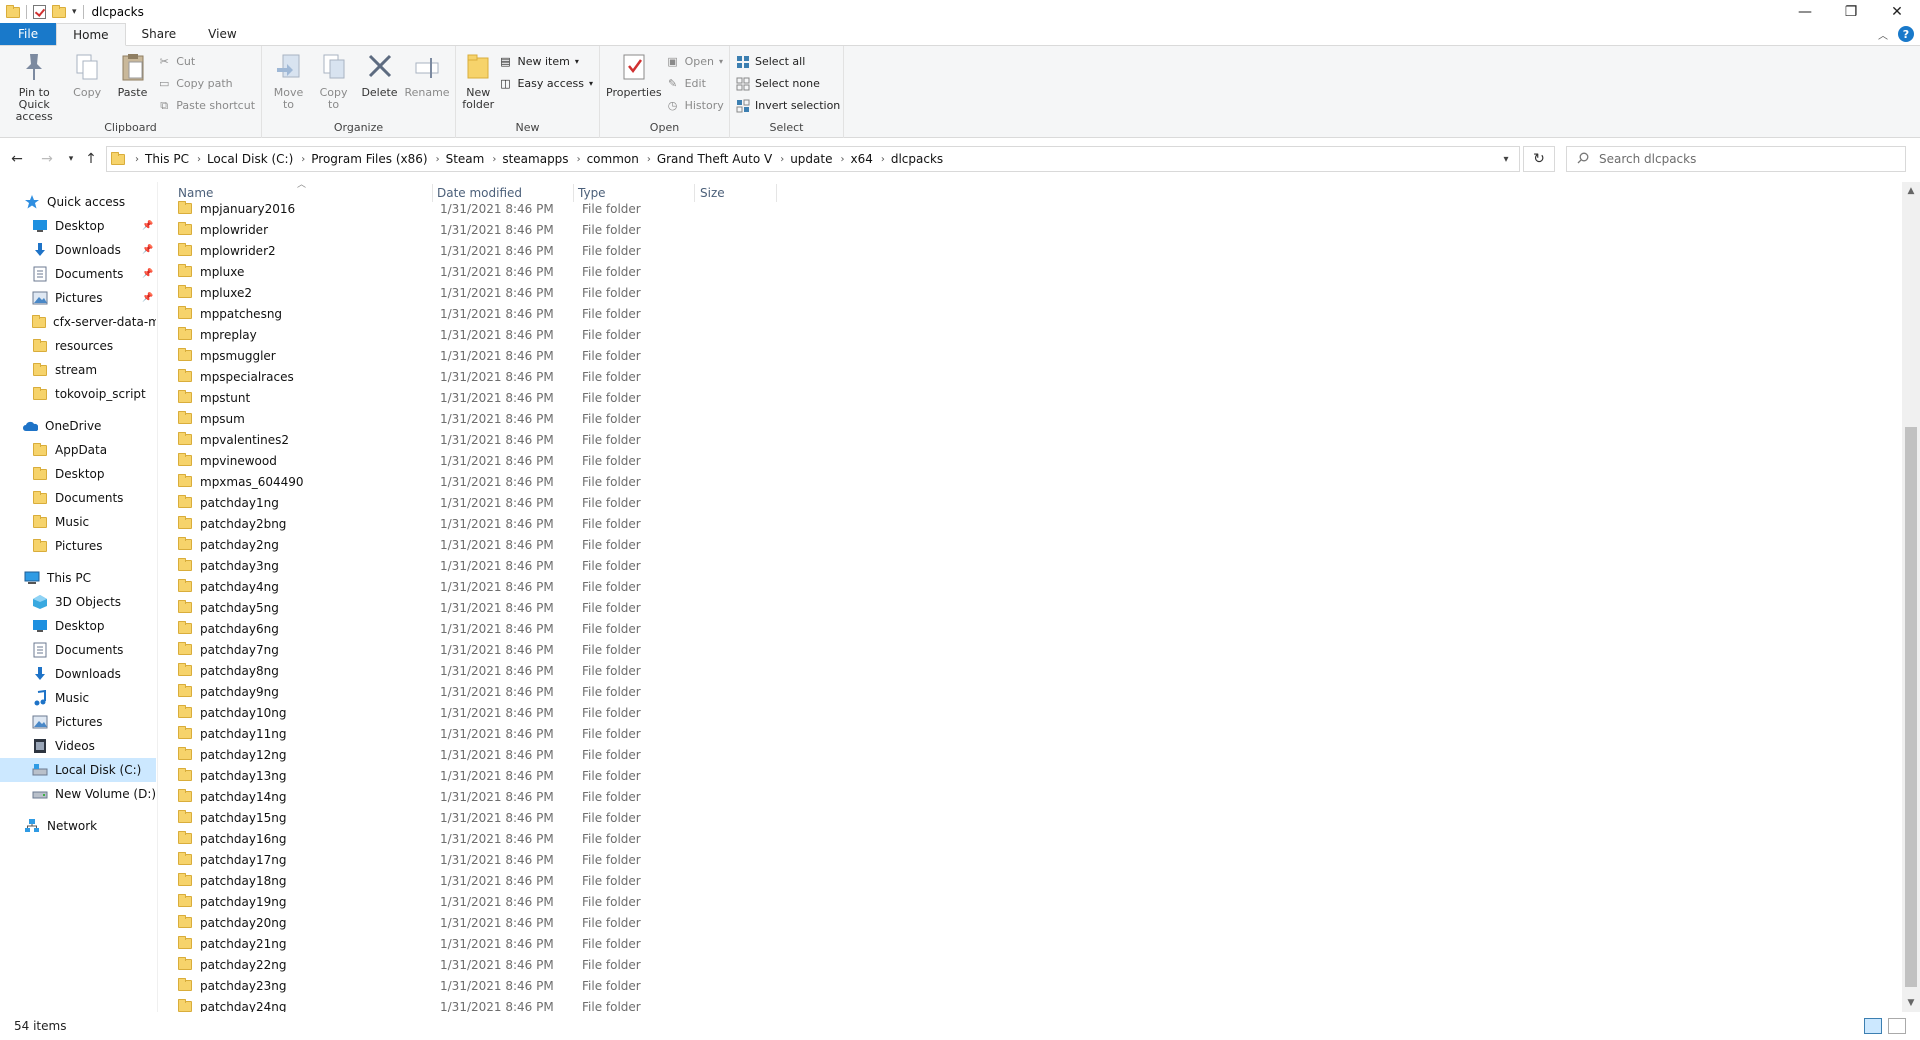 Image resolution: width=1920 pixels, height=1040 pixels. I want to click on address-history-chevron-icon: ▾, so click(1506, 159).